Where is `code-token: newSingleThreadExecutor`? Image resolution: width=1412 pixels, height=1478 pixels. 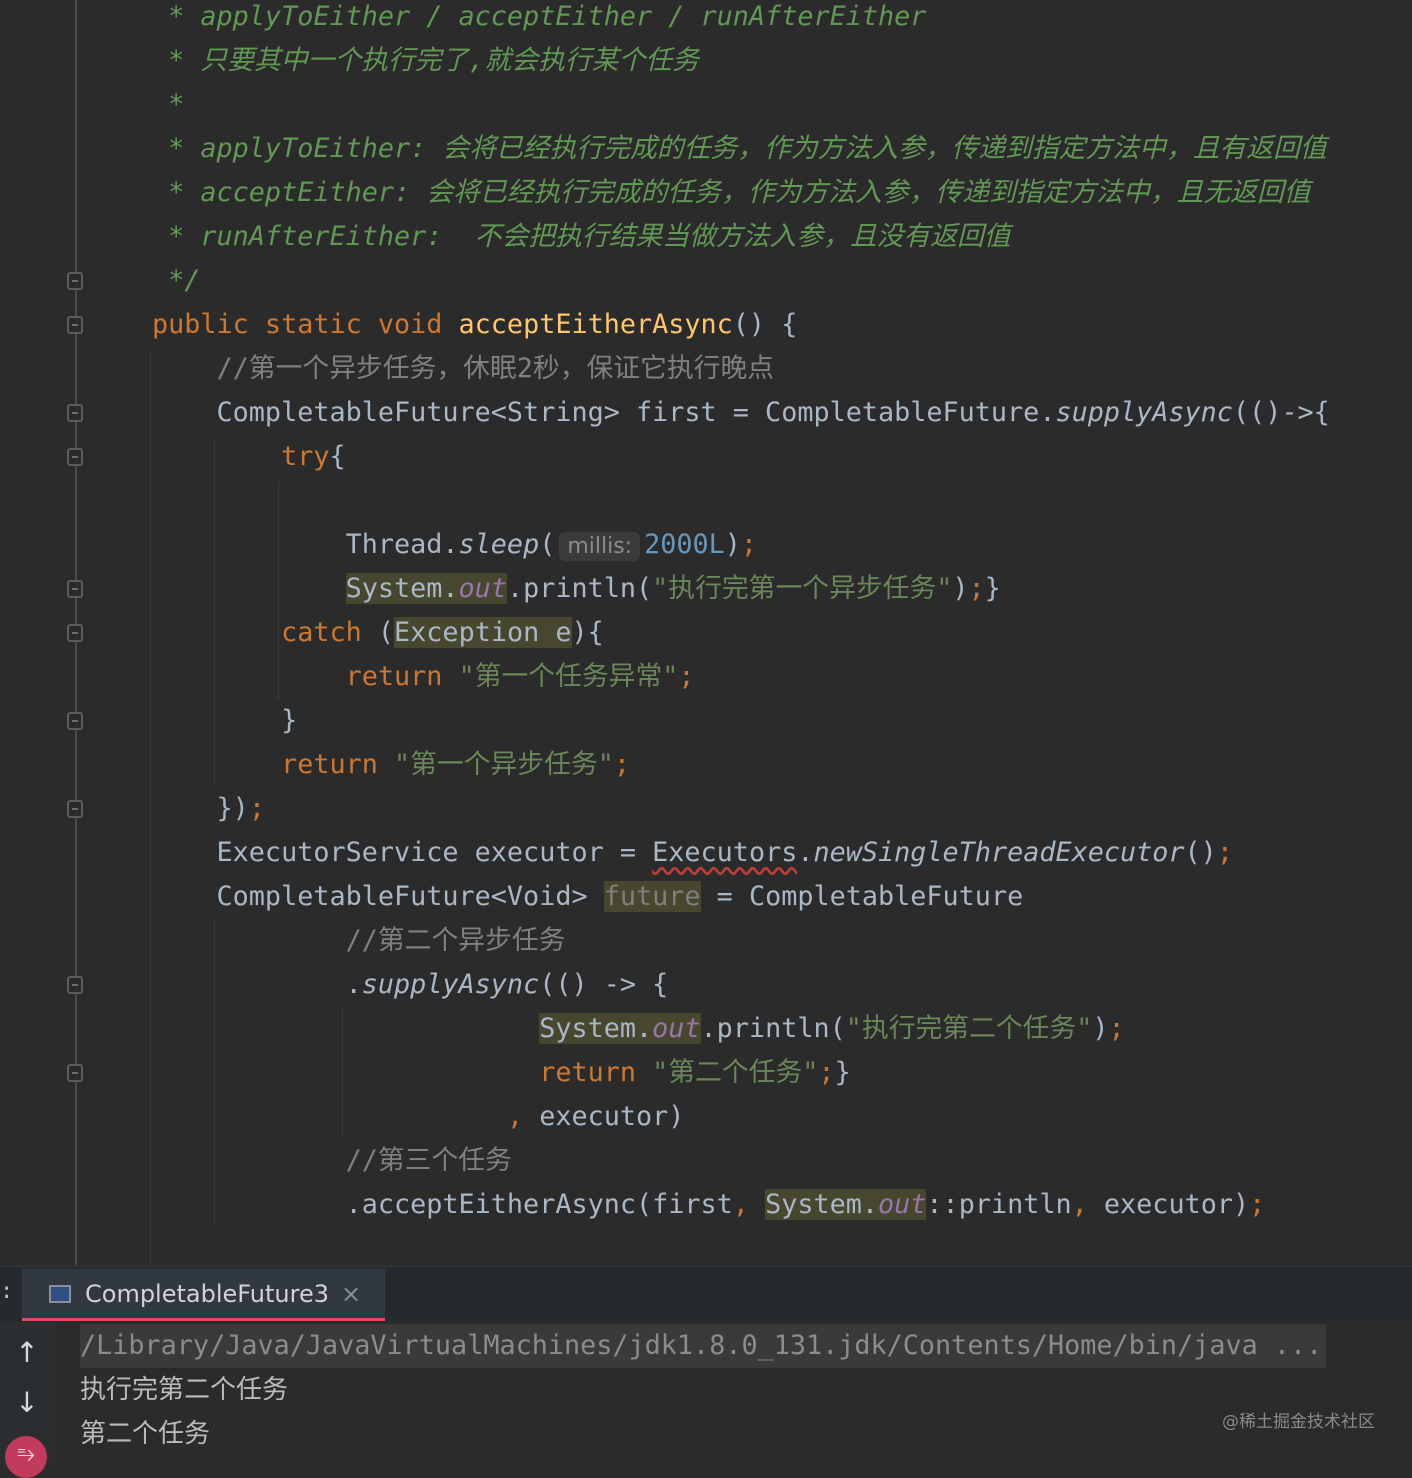 code-token: newSingleThreadExecutor is located at coordinates (999, 852).